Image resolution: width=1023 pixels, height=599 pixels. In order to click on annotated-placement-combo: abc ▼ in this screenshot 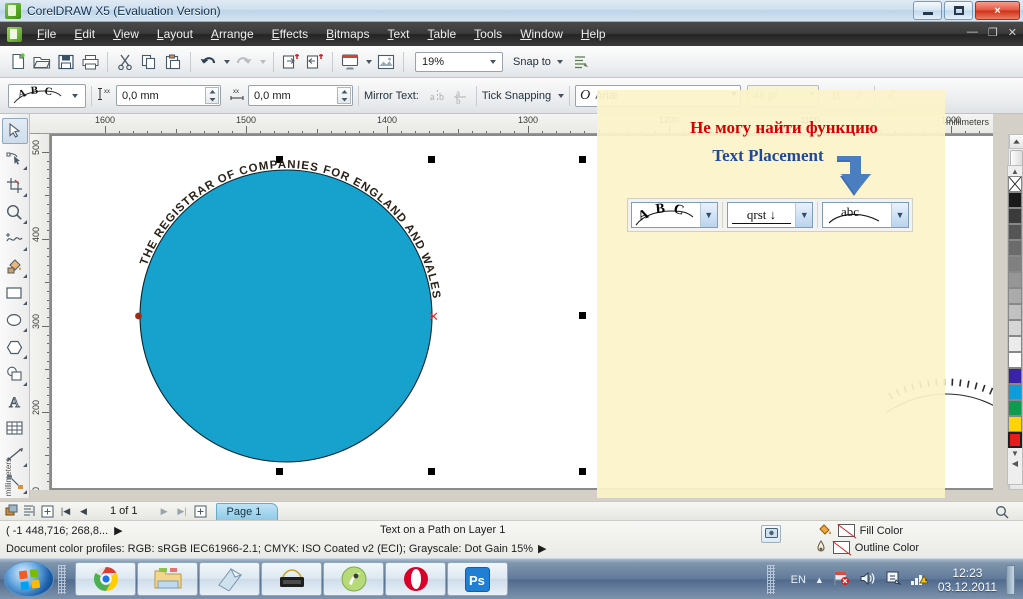, I will do `click(865, 215)`.